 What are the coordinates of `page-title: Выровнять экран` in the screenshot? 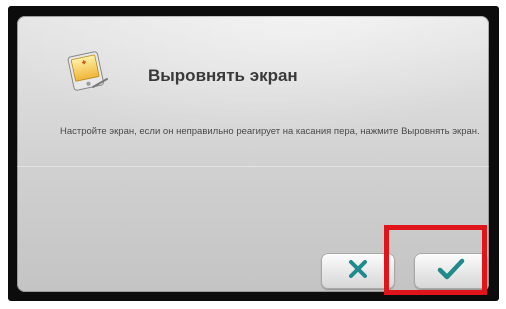 It's located at (223, 75).